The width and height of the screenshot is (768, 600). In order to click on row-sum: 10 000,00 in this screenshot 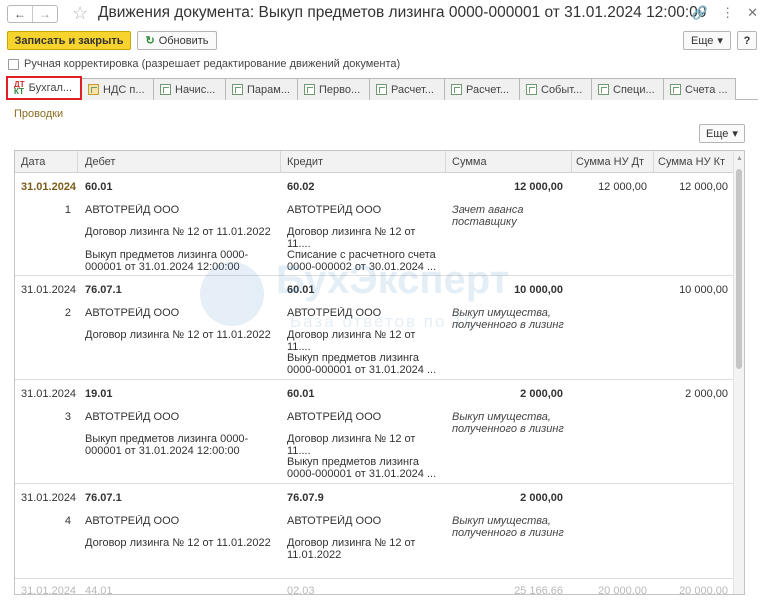, I will do `click(538, 290)`.